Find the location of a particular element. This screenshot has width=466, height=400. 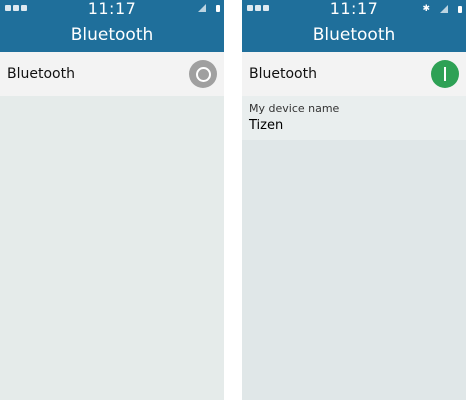

status-system-icons is located at coordinates (209, 8).